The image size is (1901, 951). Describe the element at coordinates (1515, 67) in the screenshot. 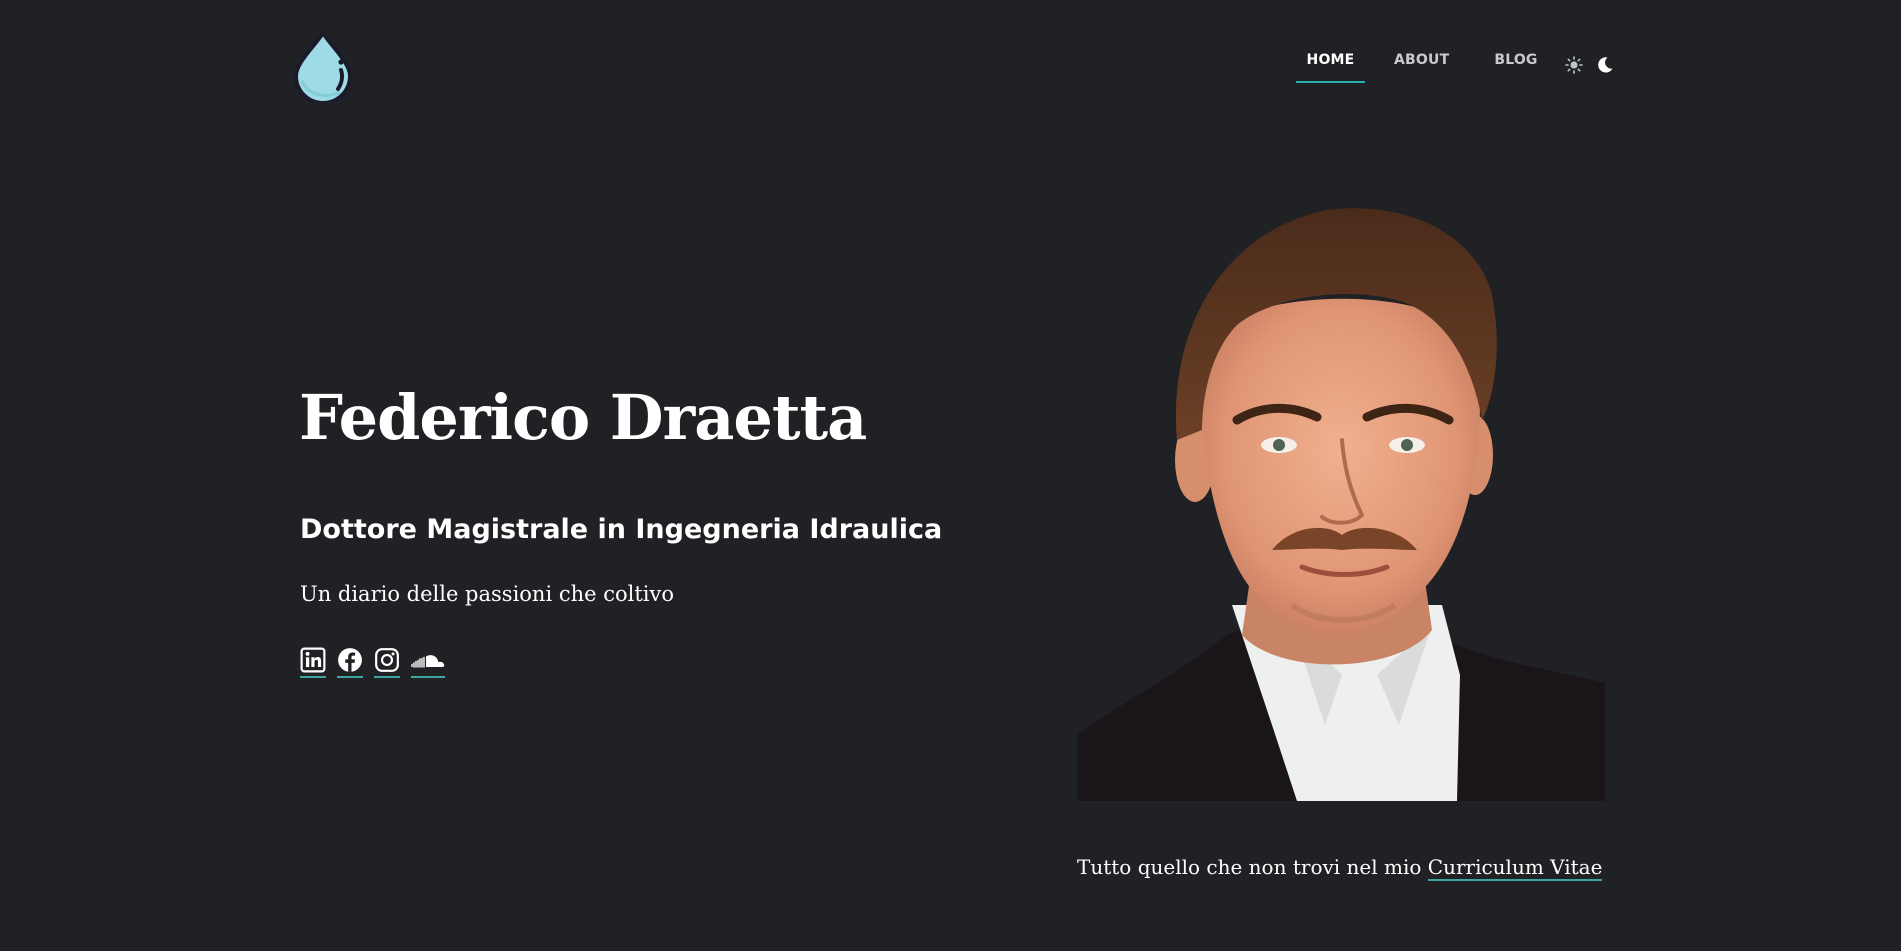

I see `nav-blog-link: BLOG` at that location.